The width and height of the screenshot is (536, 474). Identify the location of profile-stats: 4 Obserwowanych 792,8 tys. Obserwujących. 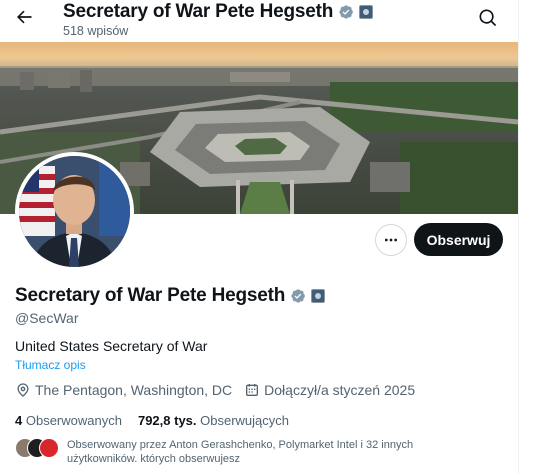
(152, 420).